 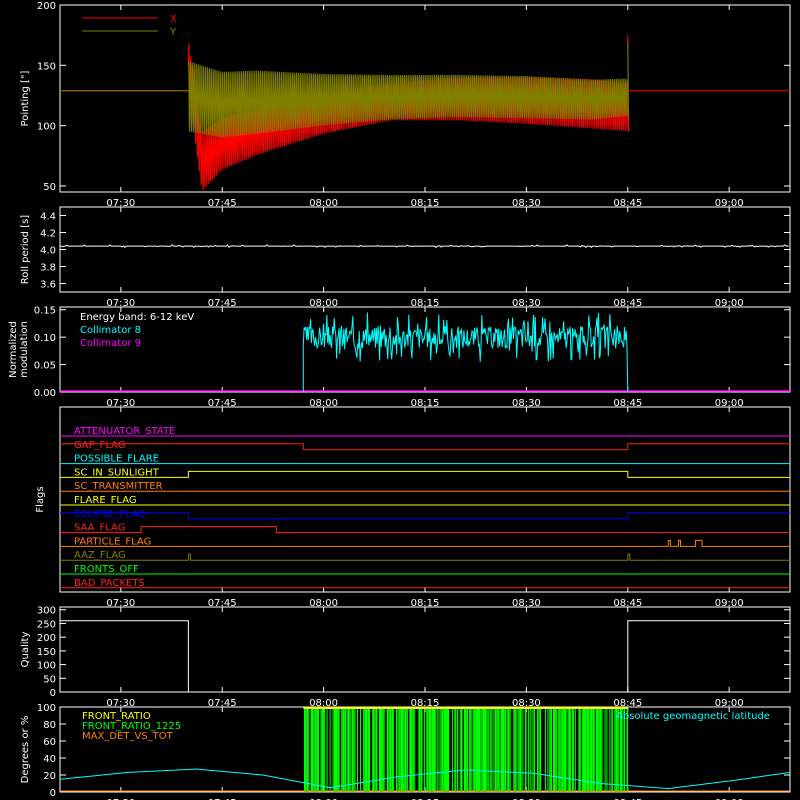 I want to click on roll-period-line, so click(x=424, y=246).